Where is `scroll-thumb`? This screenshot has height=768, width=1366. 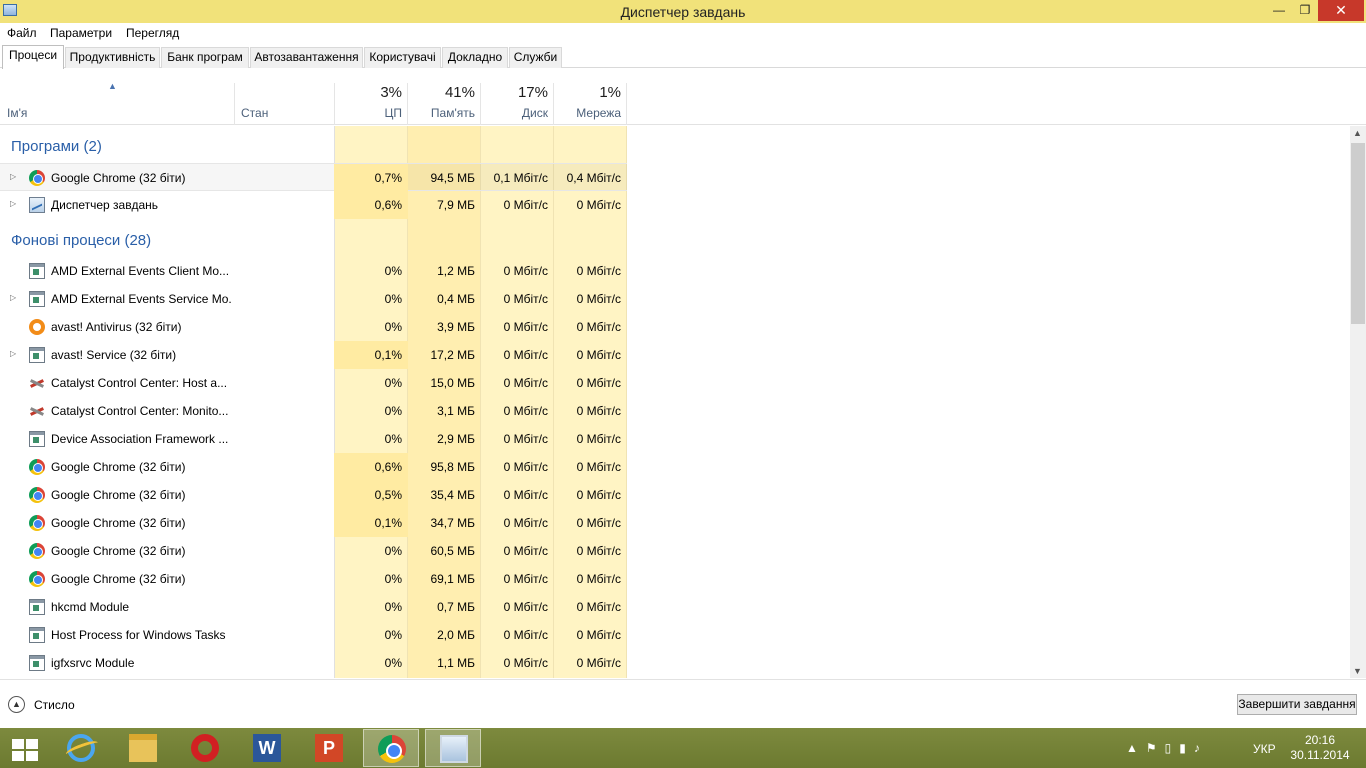 scroll-thumb is located at coordinates (1358, 233).